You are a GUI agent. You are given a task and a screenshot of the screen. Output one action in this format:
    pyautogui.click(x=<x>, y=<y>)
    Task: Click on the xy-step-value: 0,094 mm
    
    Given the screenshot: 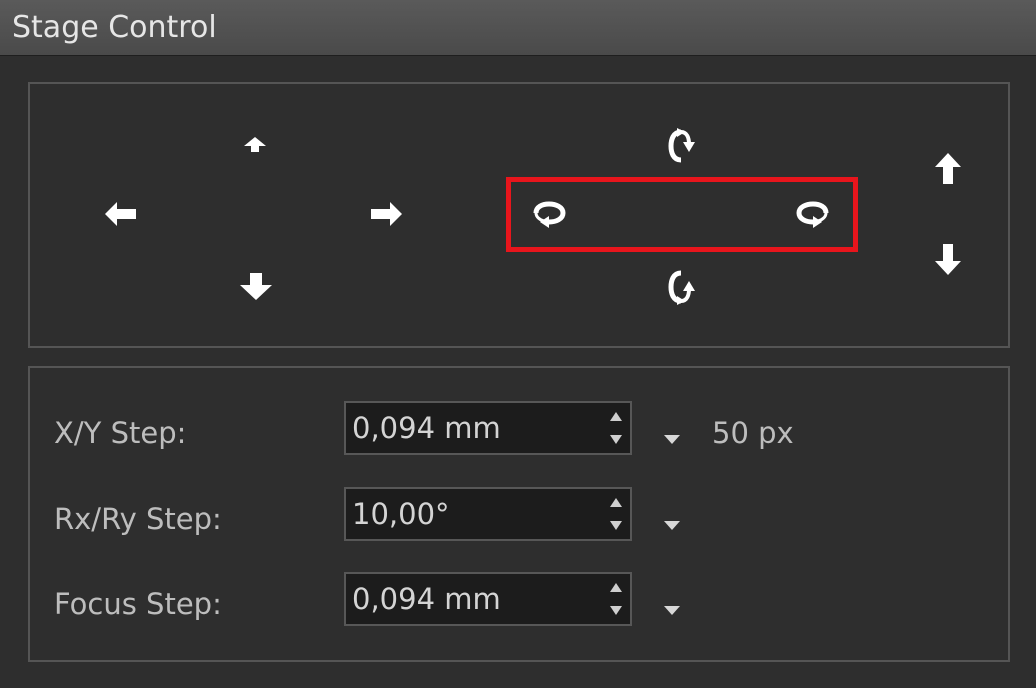 What is the action you would take?
    pyautogui.click(x=426, y=428)
    